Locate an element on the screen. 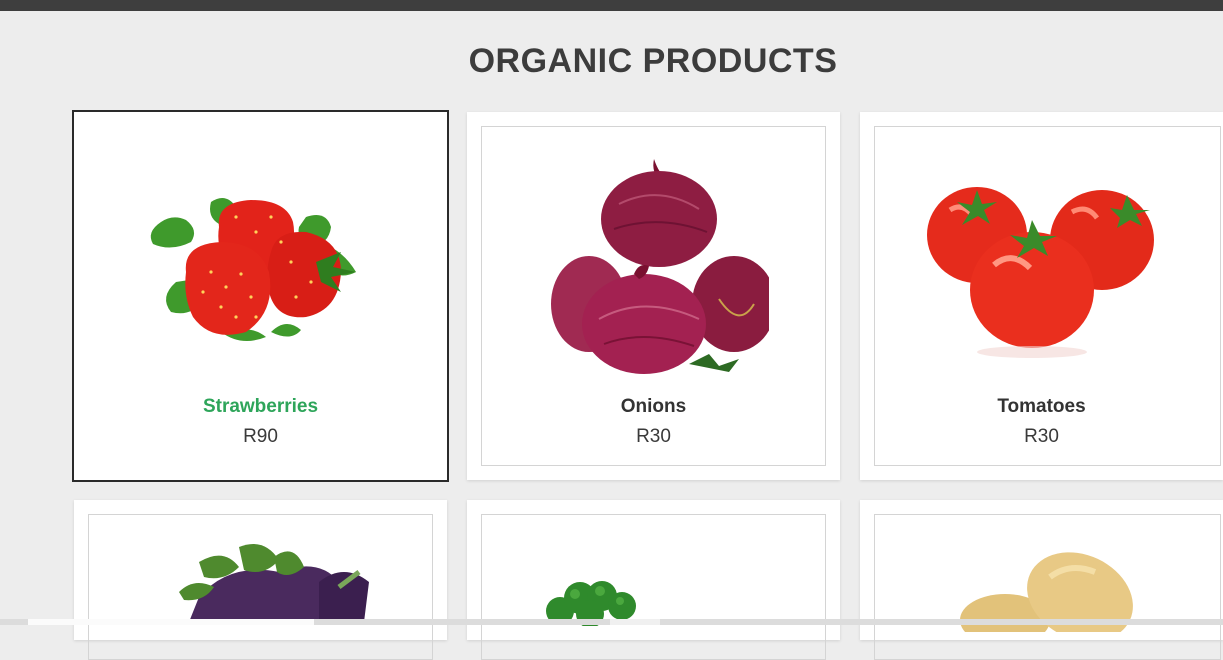 The width and height of the screenshot is (1223, 660). top-bar is located at coordinates (611, 5).